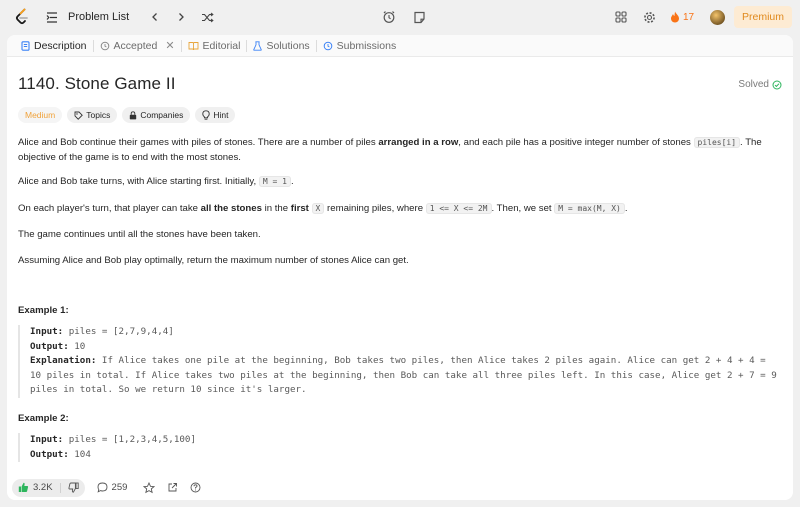  I want to click on premium-button: Premium, so click(763, 17).